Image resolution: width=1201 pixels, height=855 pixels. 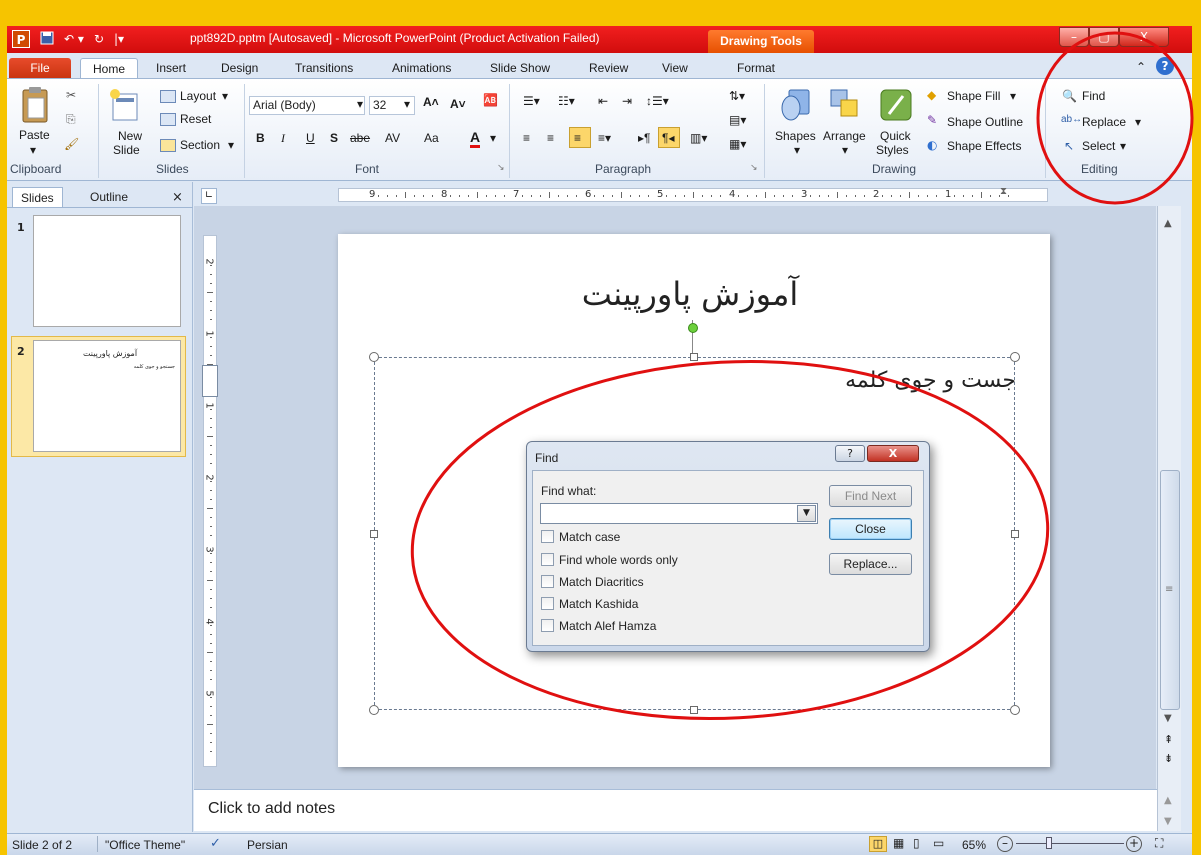 What do you see at coordinates (71, 119) in the screenshot?
I see `copy-icon: ⎘` at bounding box center [71, 119].